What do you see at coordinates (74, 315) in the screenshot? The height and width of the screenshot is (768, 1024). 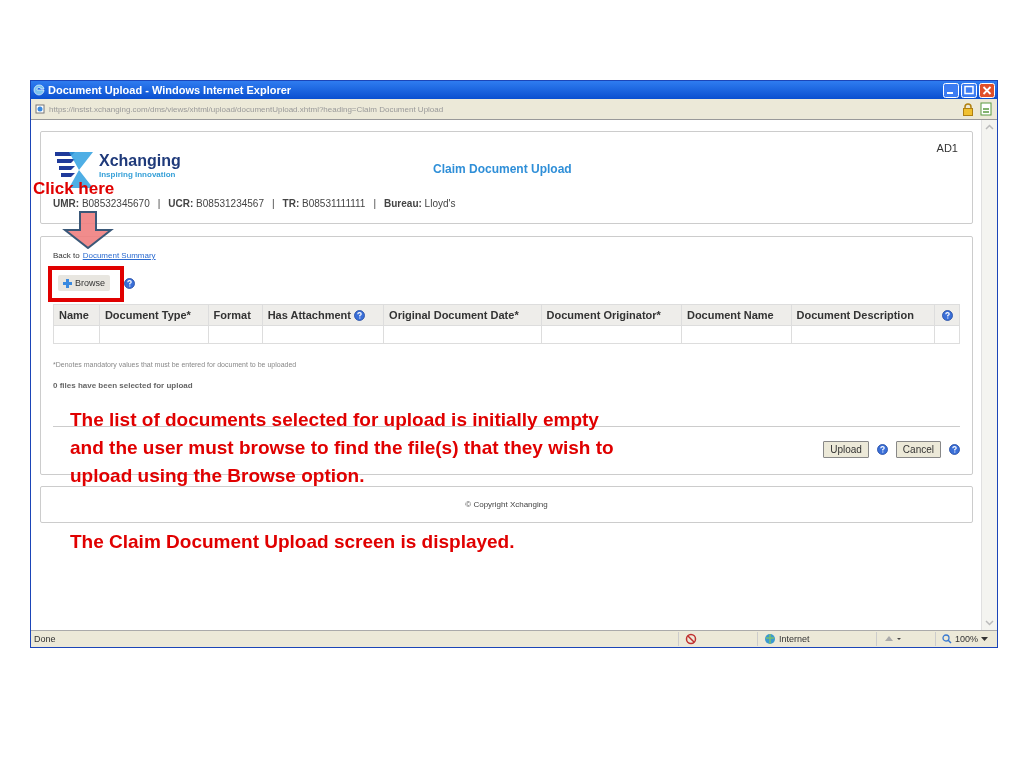 I see `column-header: Name` at bounding box center [74, 315].